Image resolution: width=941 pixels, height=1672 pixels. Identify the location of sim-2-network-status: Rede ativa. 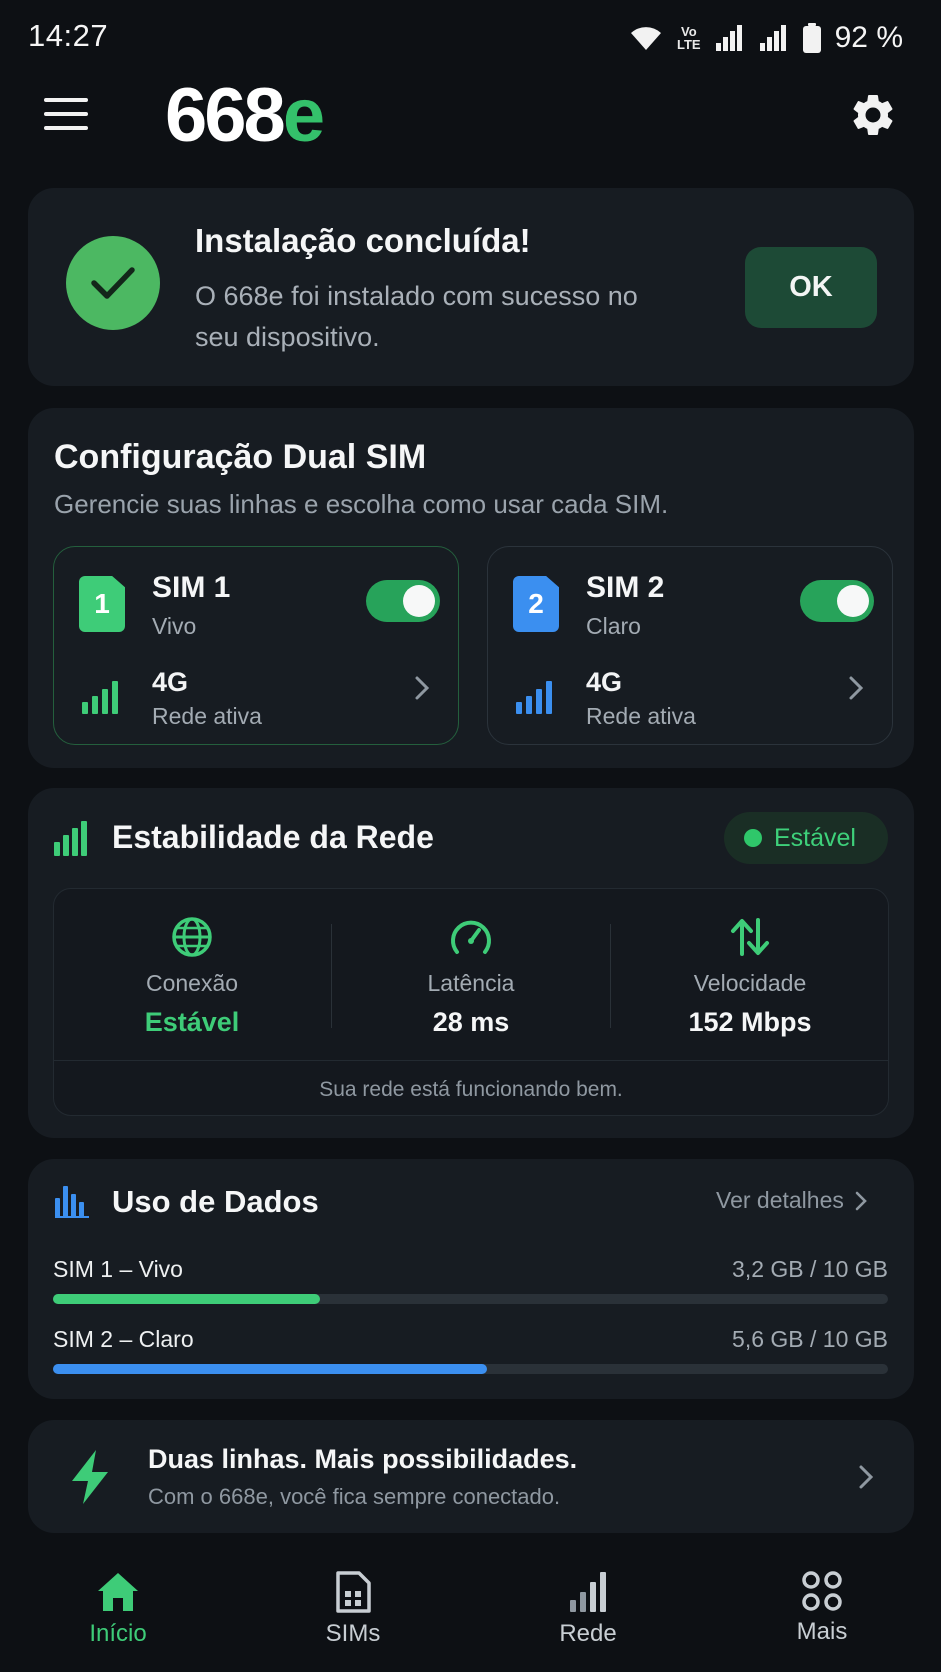
(641, 716).